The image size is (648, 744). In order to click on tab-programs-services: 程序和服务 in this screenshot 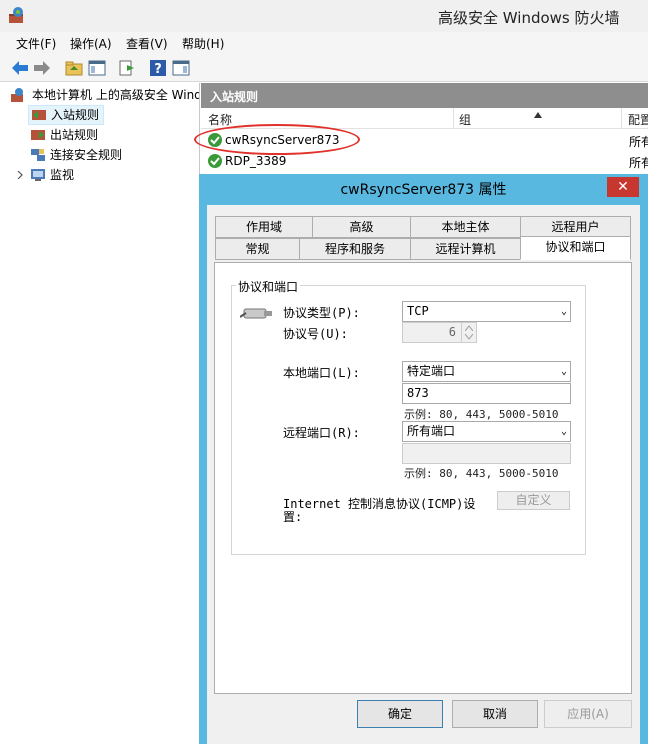, I will do `click(355, 249)`.